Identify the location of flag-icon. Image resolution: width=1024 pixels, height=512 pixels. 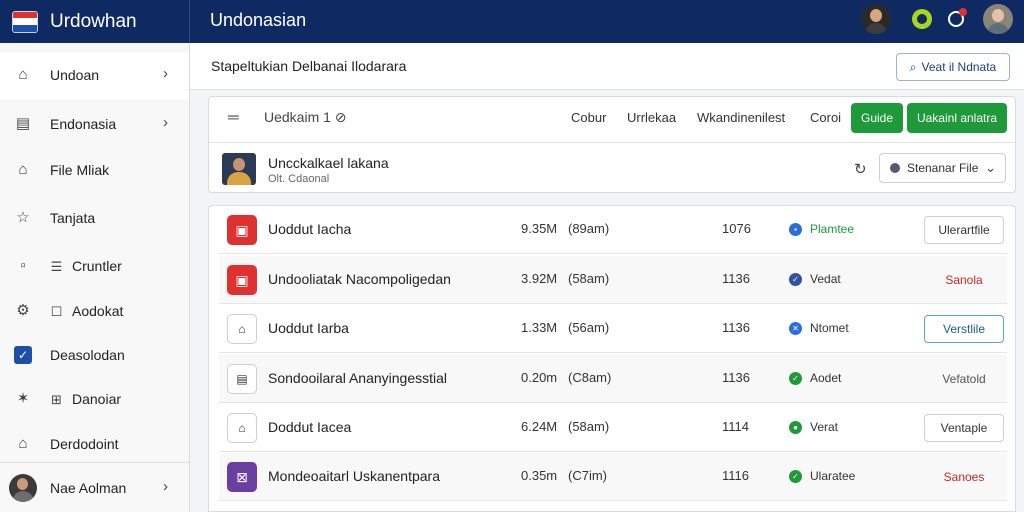
(25, 21).